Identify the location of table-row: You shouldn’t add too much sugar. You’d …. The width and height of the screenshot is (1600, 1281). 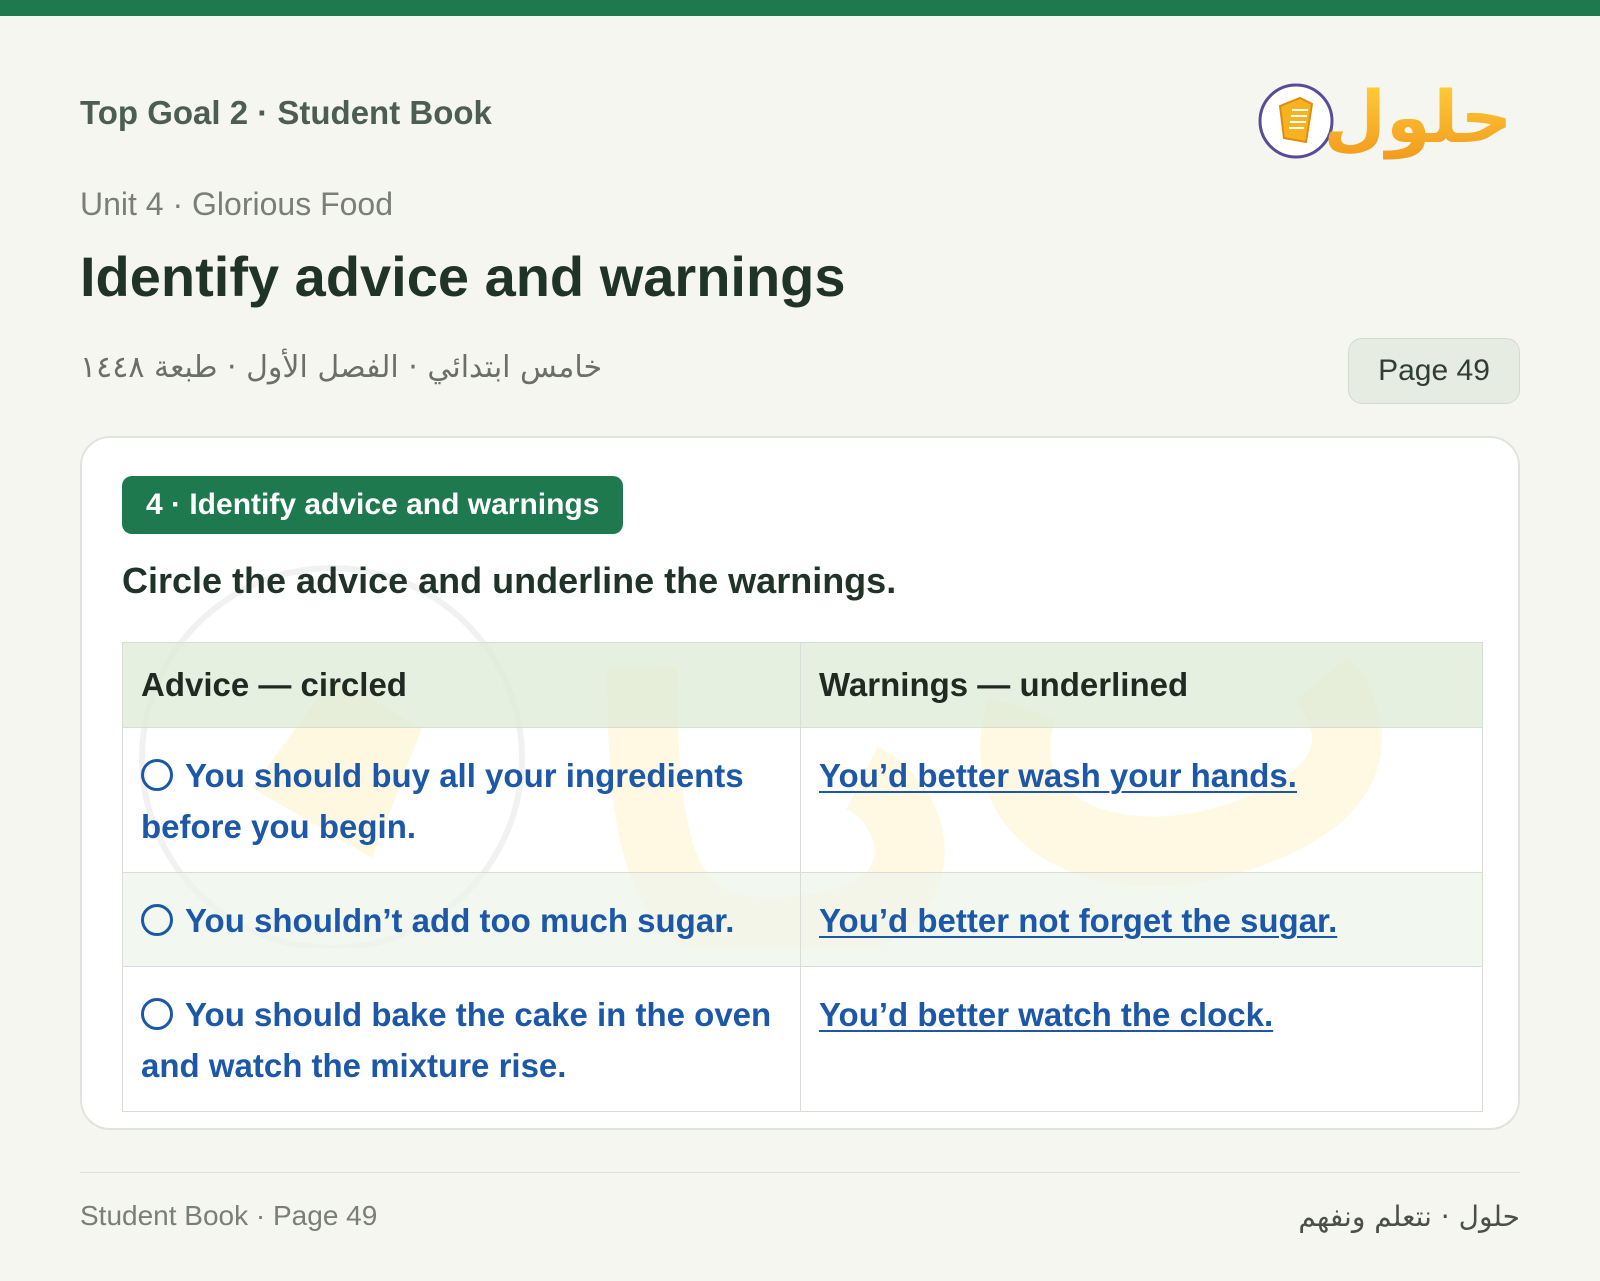
(802, 919).